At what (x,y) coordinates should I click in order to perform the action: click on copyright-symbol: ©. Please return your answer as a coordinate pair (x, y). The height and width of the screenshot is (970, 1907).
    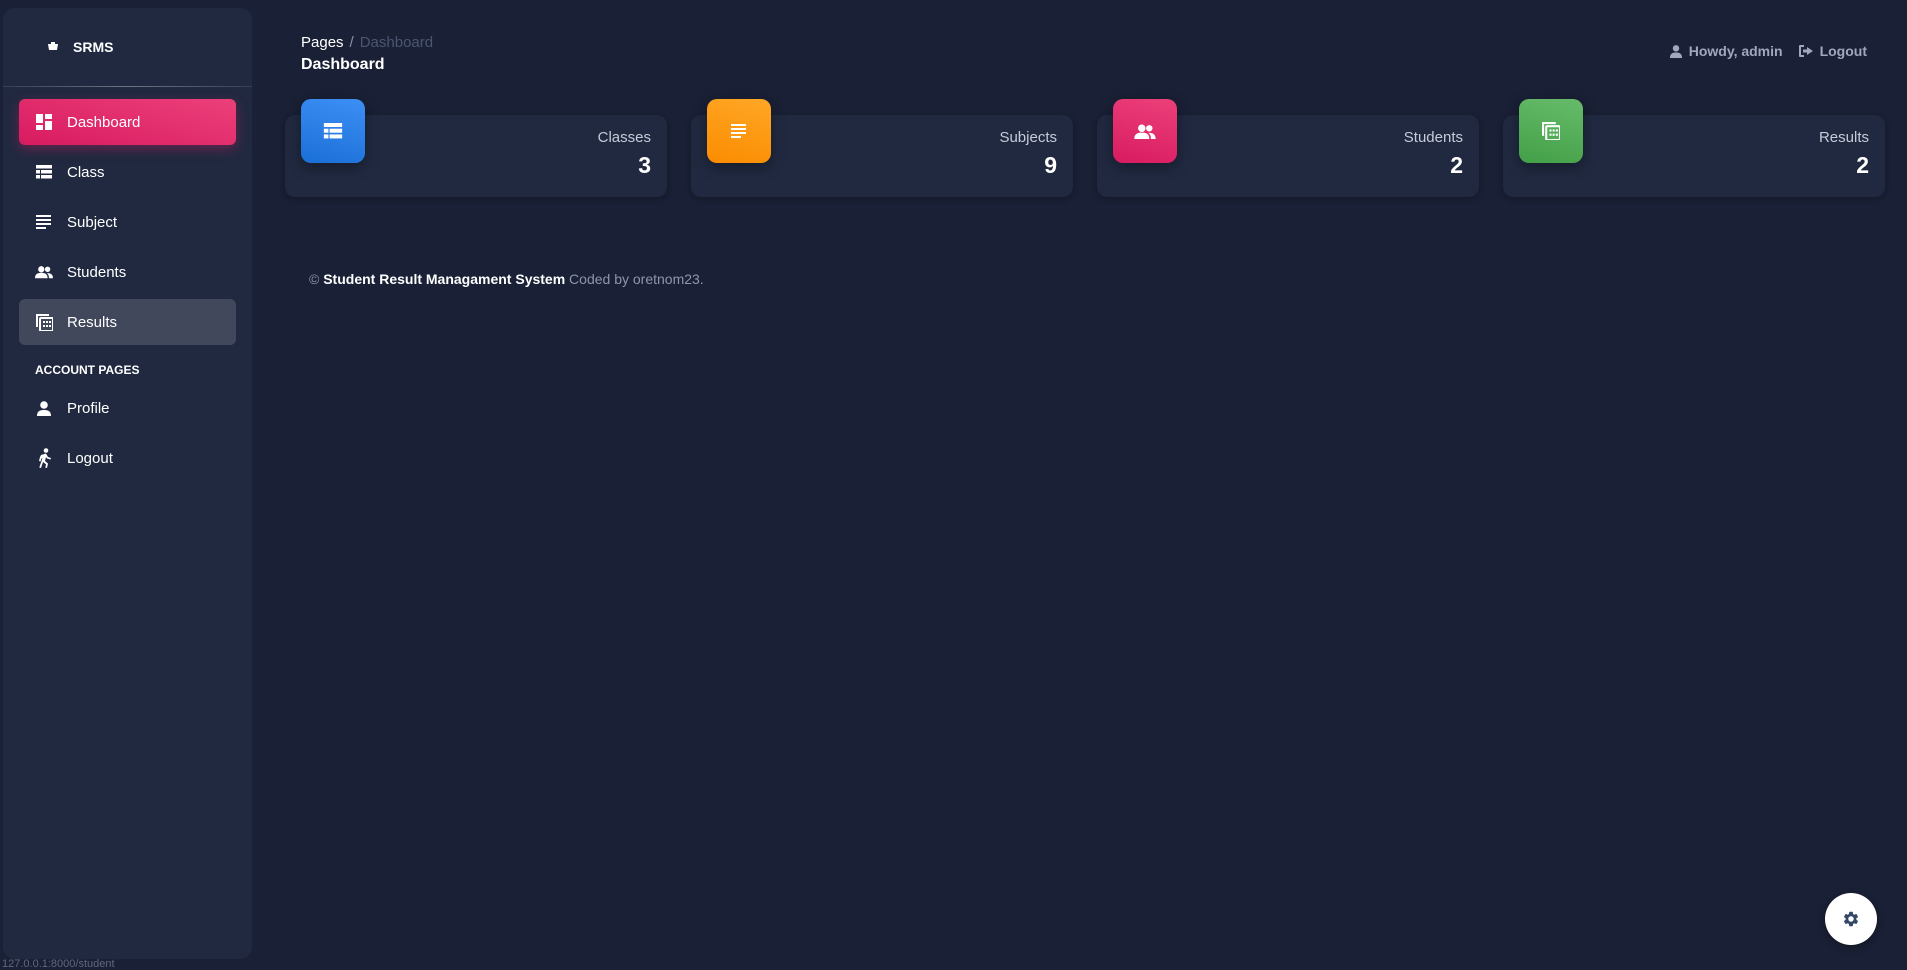
    Looking at the image, I should click on (314, 279).